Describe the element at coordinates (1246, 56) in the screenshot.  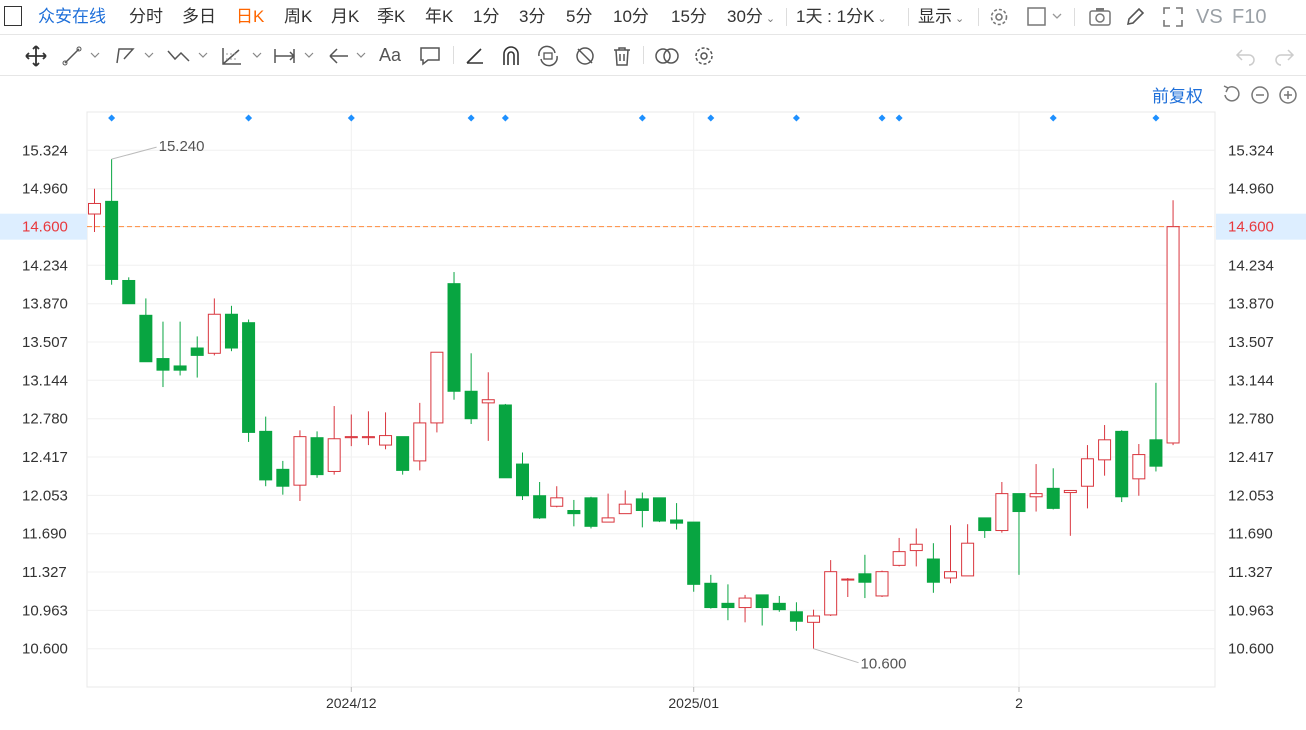
I see `undo-icon` at that location.